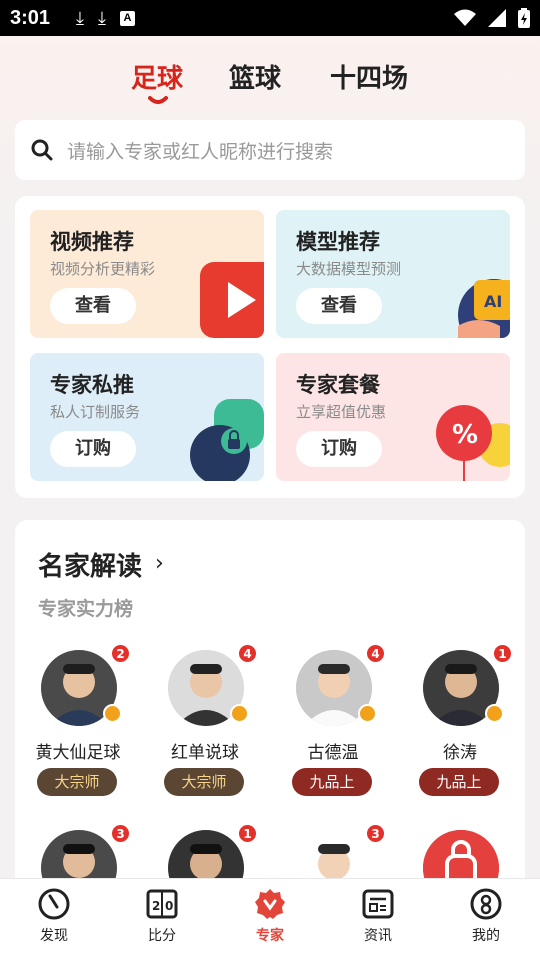 The image size is (540, 960). Describe the element at coordinates (120, 653) in the screenshot. I see `badge-count: 2` at that location.